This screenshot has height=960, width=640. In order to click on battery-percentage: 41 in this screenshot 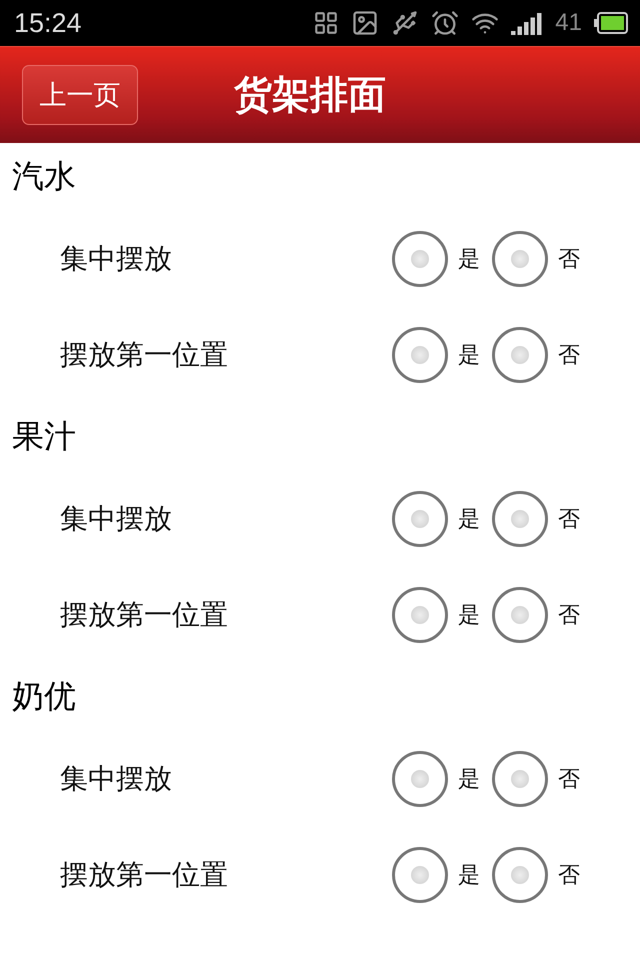, I will do `click(568, 23)`.